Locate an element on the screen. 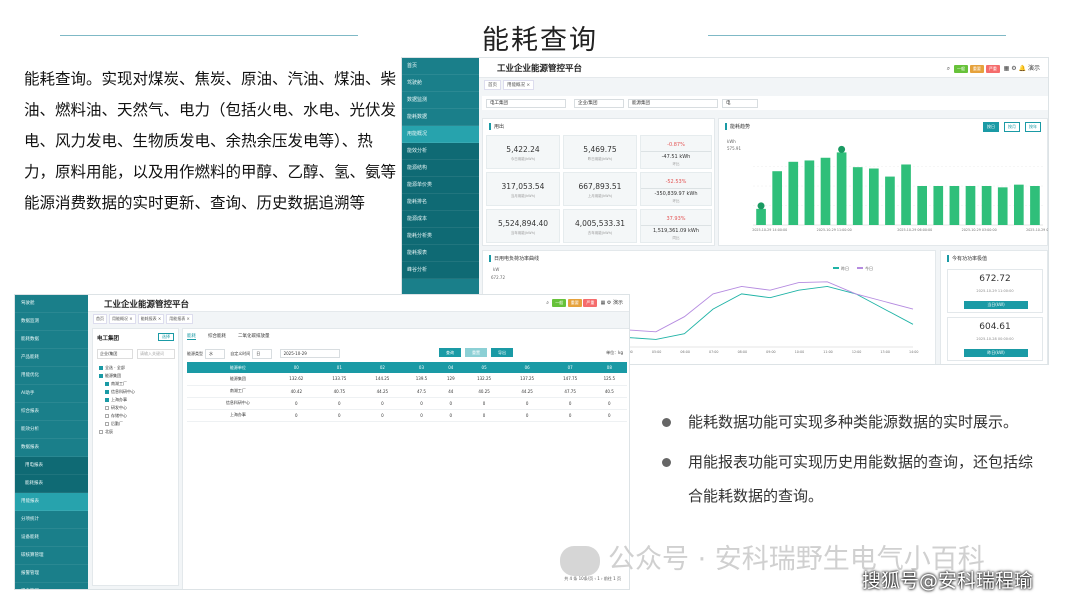 Image resolution: width=1080 pixels, height=602 pixels. sidebar-item: 能源单价类 is located at coordinates (440, 185).